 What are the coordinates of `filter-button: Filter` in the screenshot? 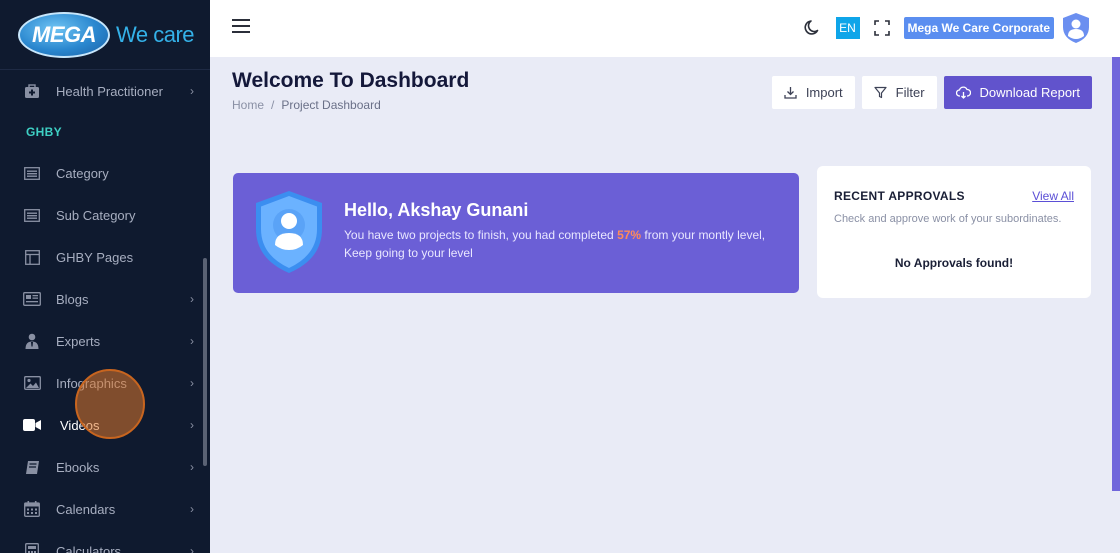 It's located at (899, 92).